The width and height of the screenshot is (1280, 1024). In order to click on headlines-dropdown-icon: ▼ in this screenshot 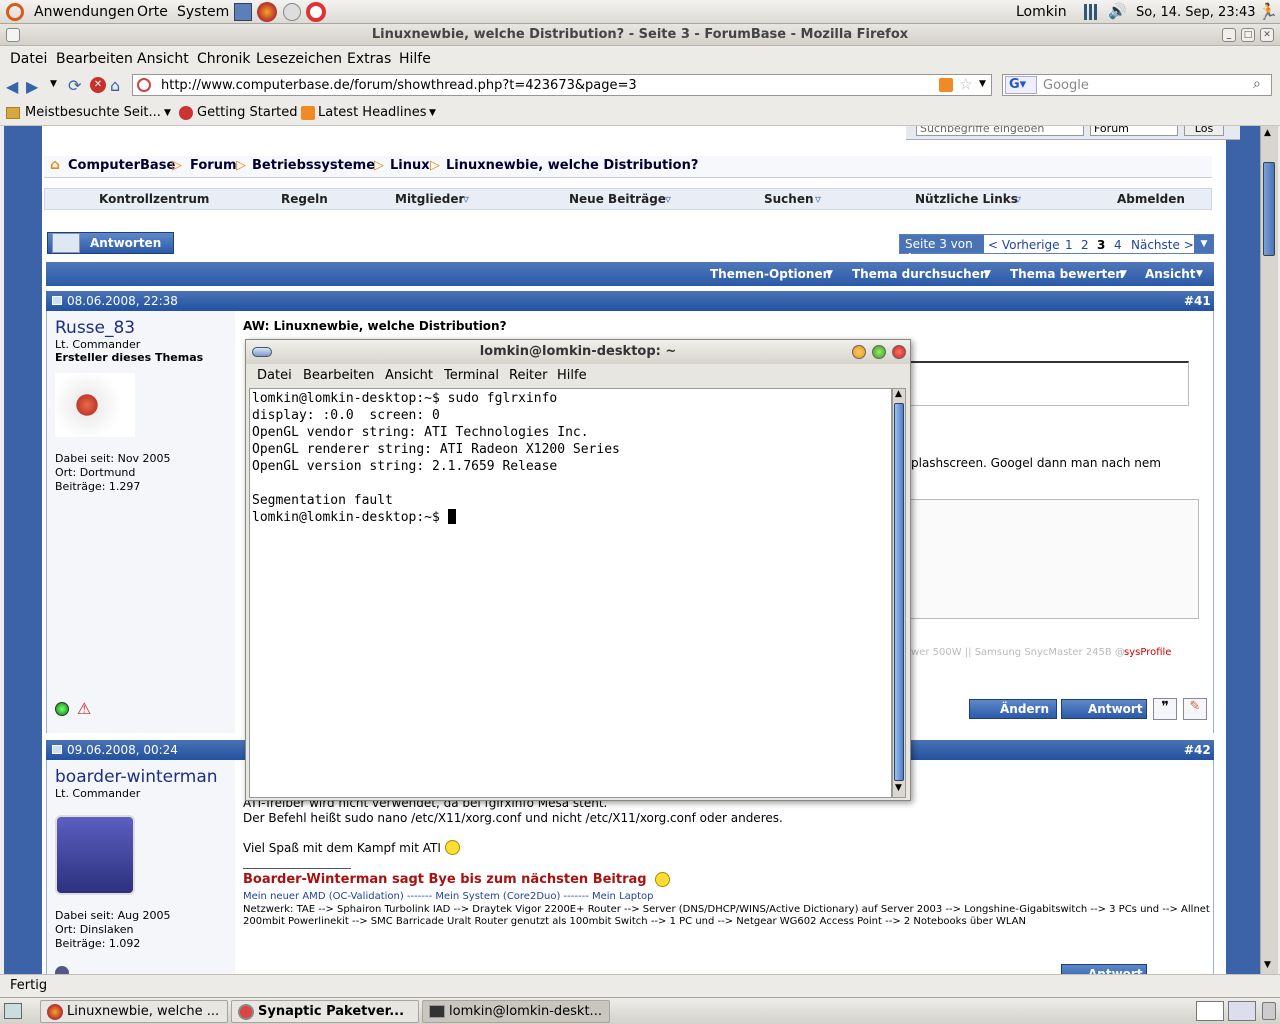, I will do `click(432, 113)`.